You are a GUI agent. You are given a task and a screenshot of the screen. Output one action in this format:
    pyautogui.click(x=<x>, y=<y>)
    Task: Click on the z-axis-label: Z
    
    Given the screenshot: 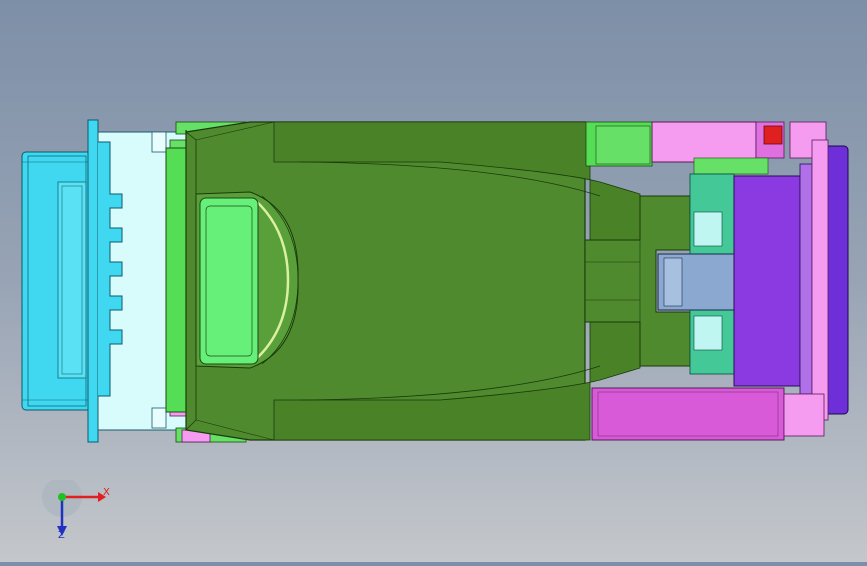 What is the action you would take?
    pyautogui.click(x=61, y=535)
    